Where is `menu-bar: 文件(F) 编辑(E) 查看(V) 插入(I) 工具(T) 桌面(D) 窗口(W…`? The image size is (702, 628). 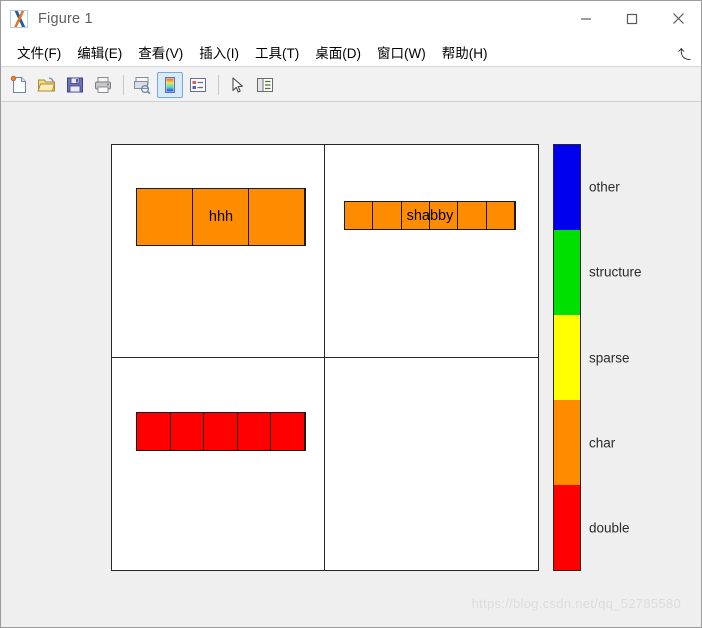
menu-bar: 文件(F) 编辑(E) 查看(V) 插入(I) 工具(T) 桌面(D) 窗口(W… is located at coordinates (351, 52).